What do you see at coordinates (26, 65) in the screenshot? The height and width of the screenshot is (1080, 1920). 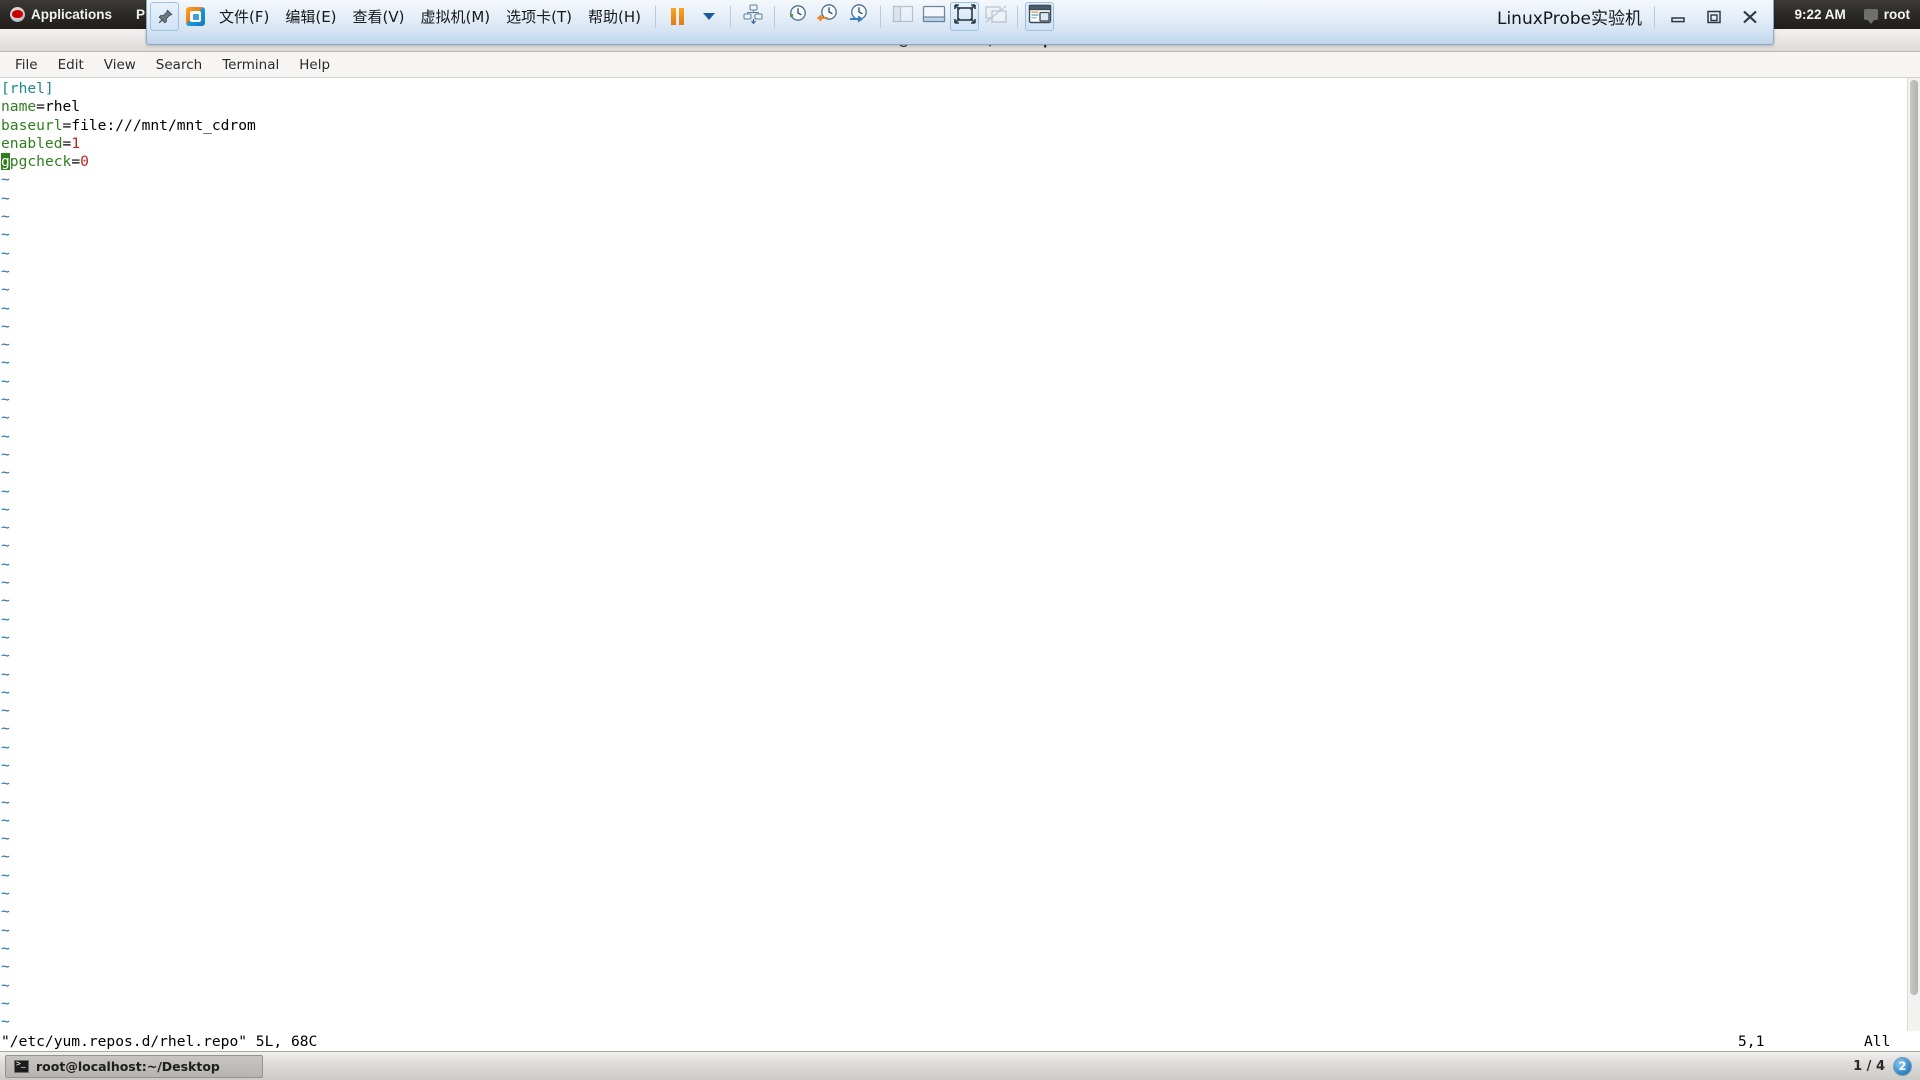 I see `menu-file: File` at bounding box center [26, 65].